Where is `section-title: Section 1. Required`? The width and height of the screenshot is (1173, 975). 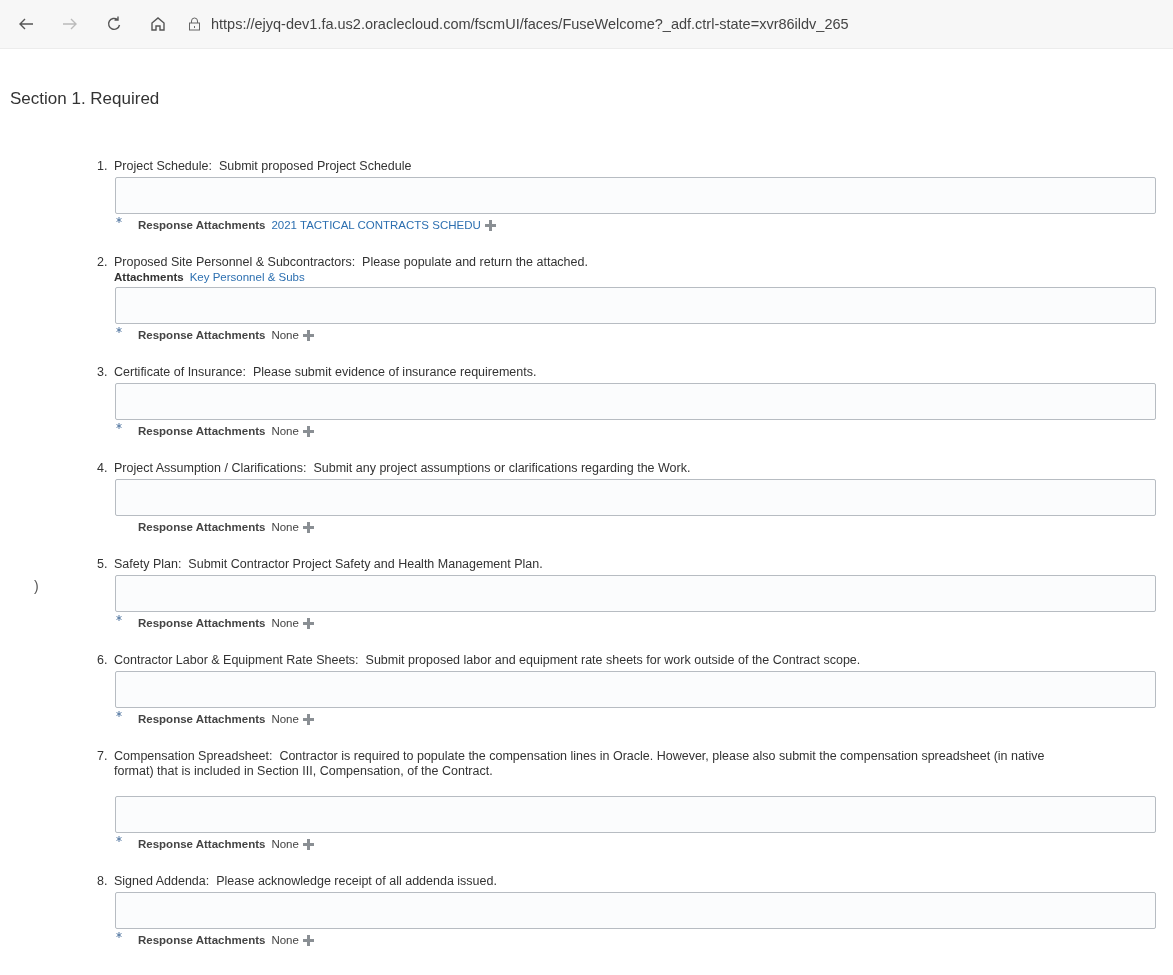 section-title: Section 1. Required is located at coordinates (85, 99).